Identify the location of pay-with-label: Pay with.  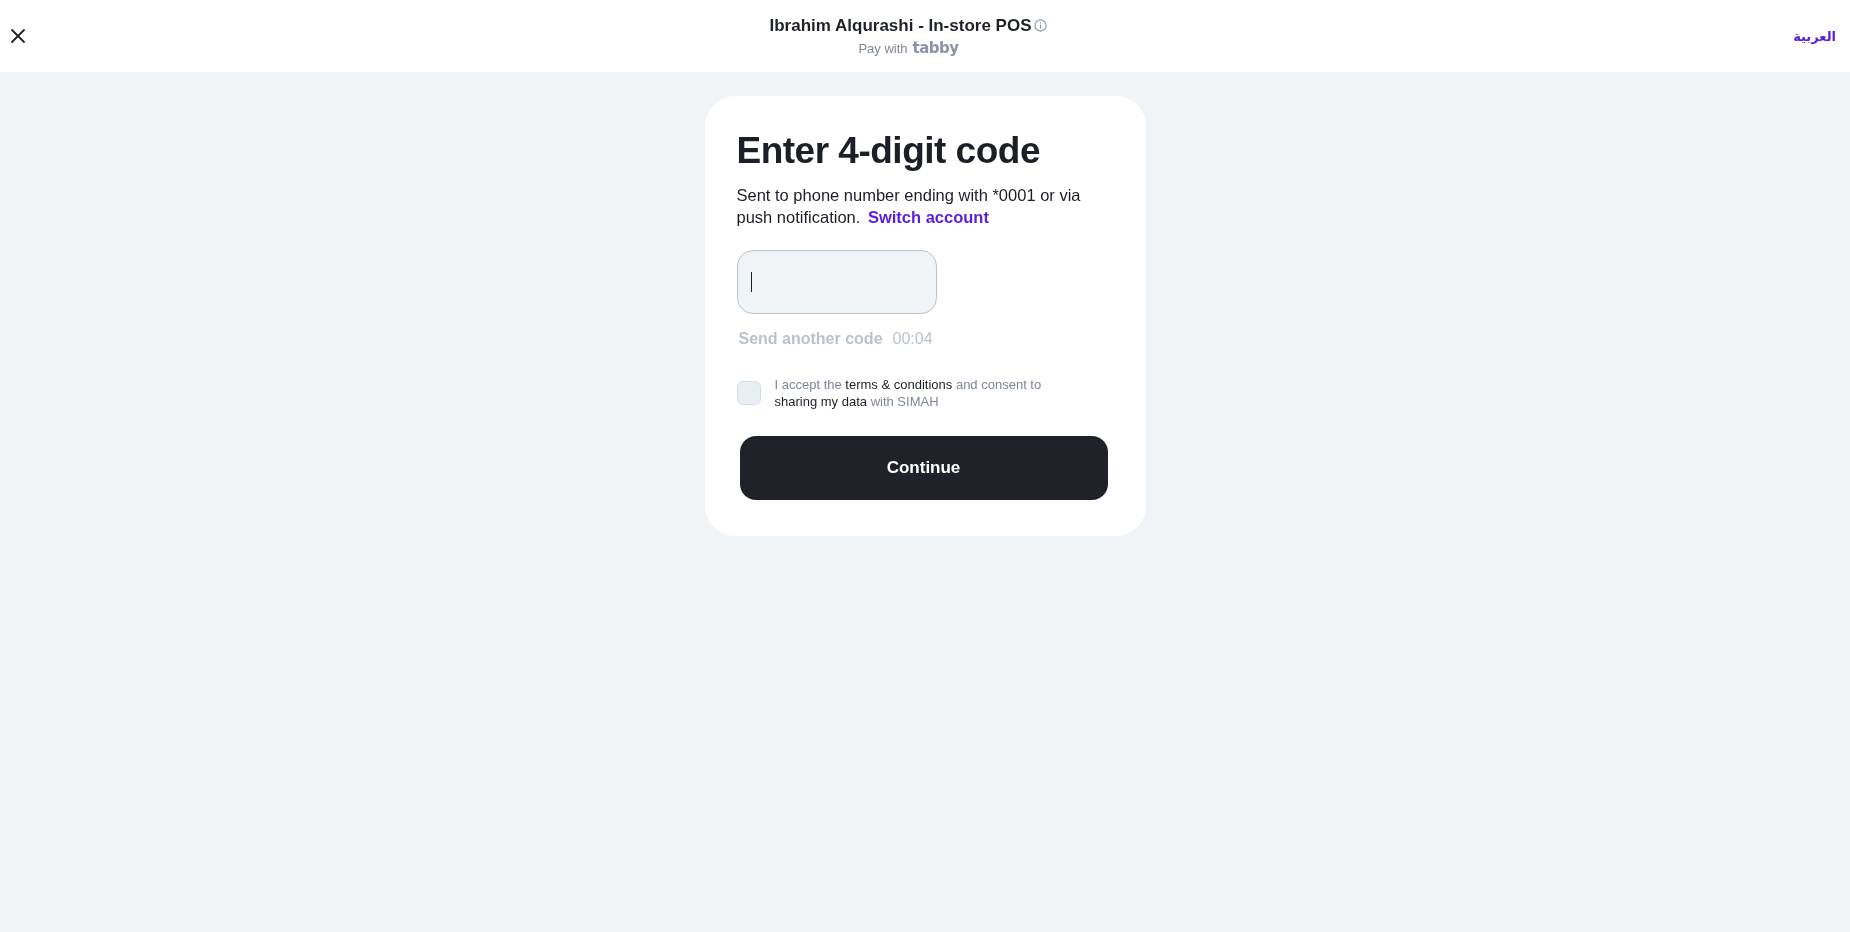
(883, 48).